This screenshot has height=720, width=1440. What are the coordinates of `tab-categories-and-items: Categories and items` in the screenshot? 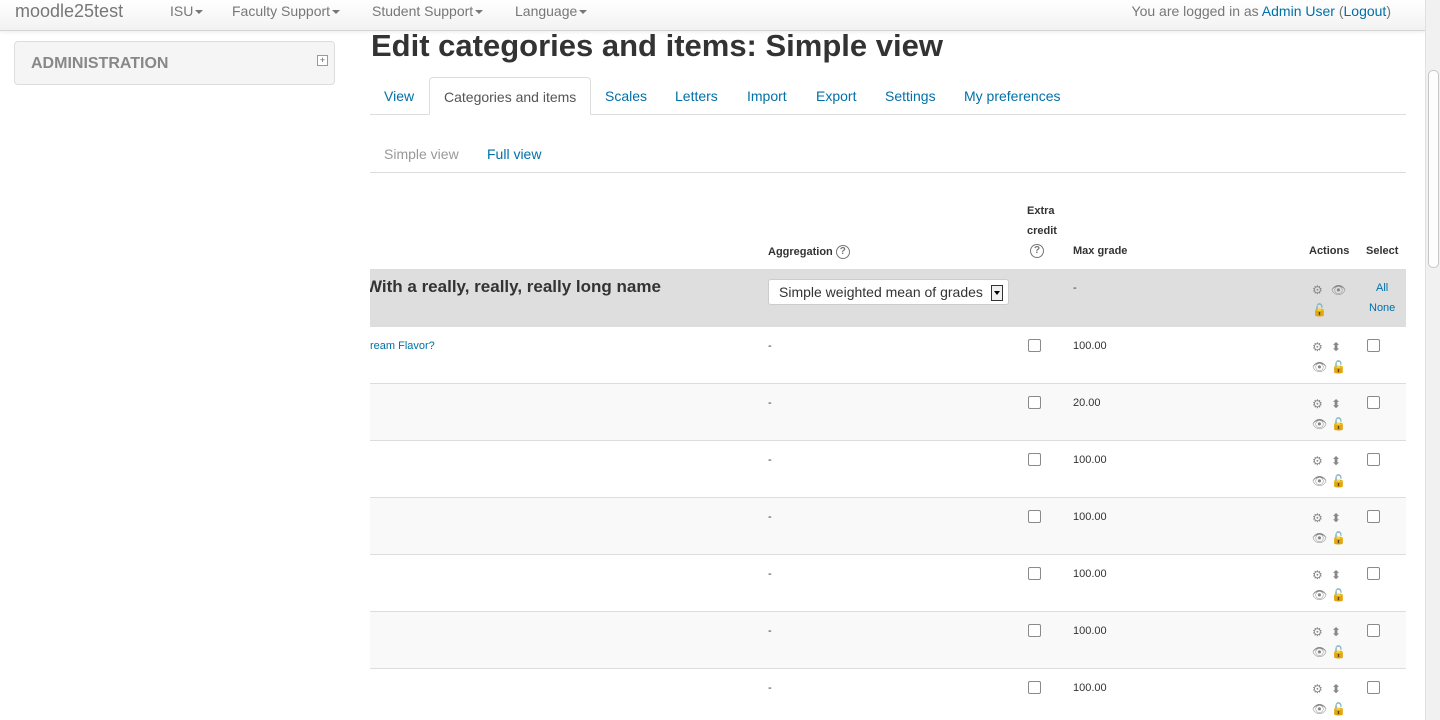 It's located at (510, 96).